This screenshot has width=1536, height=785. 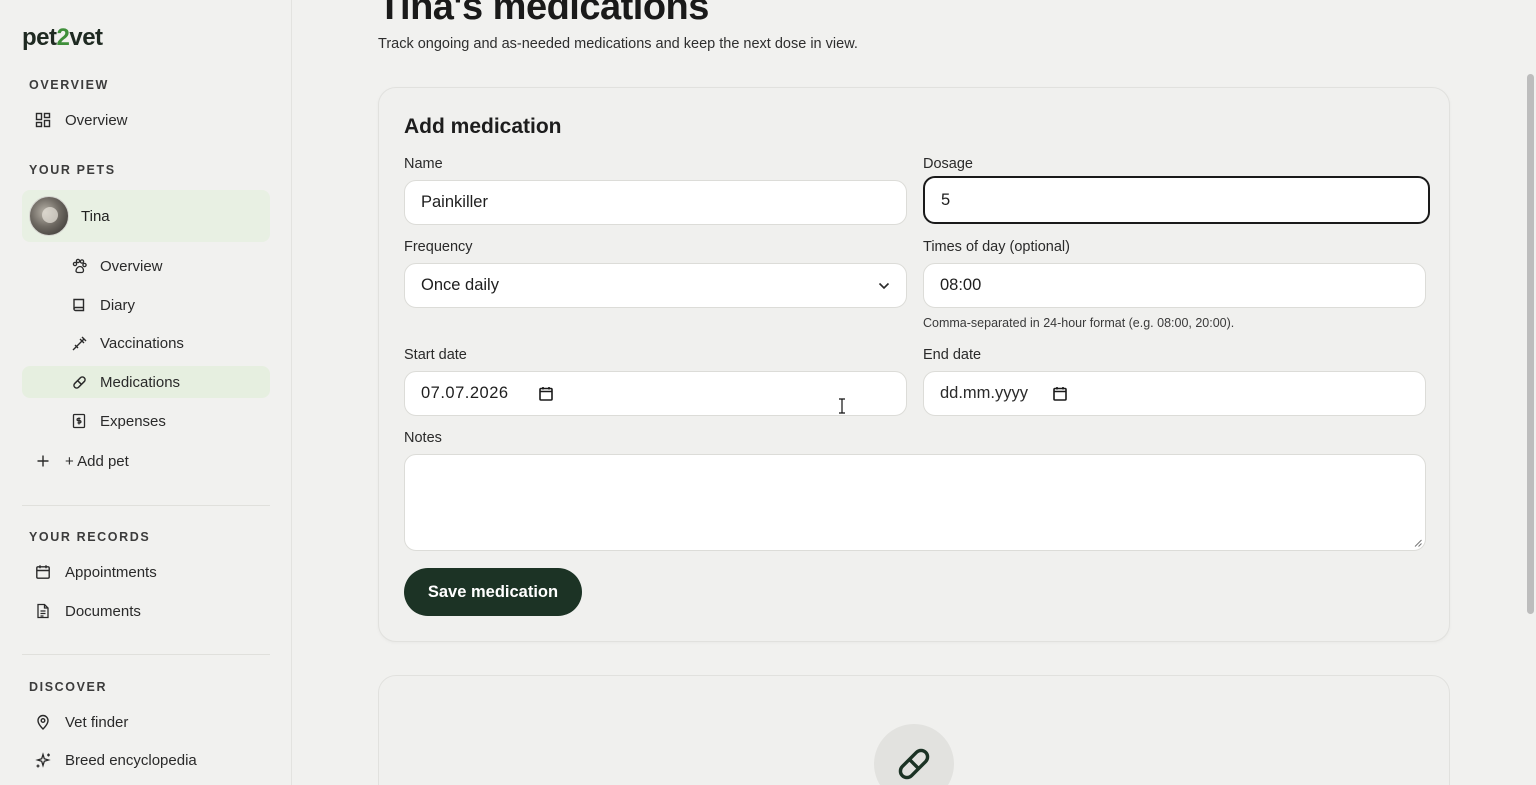 I want to click on save-medication-button: Save medication, so click(x=493, y=592).